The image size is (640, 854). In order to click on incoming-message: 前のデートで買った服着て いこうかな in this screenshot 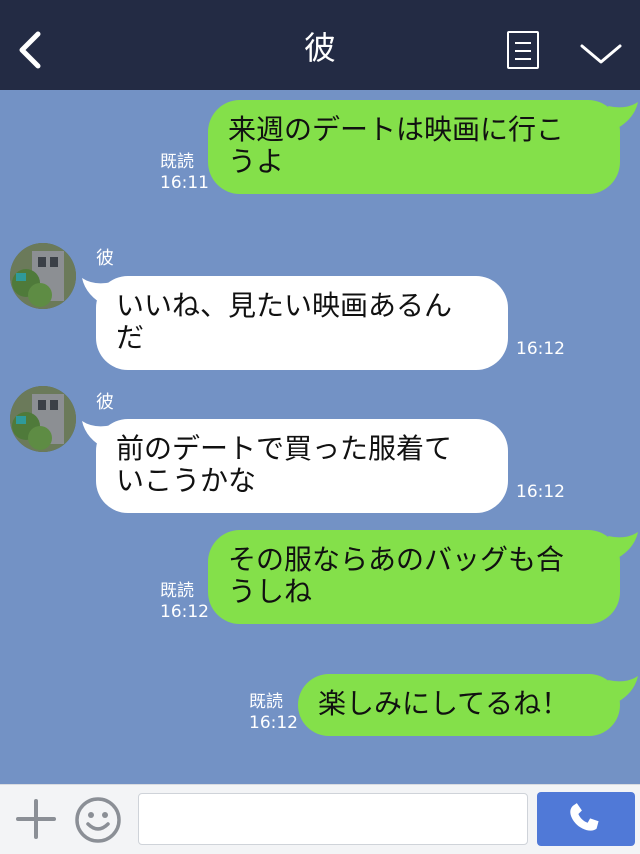, I will do `click(302, 466)`.